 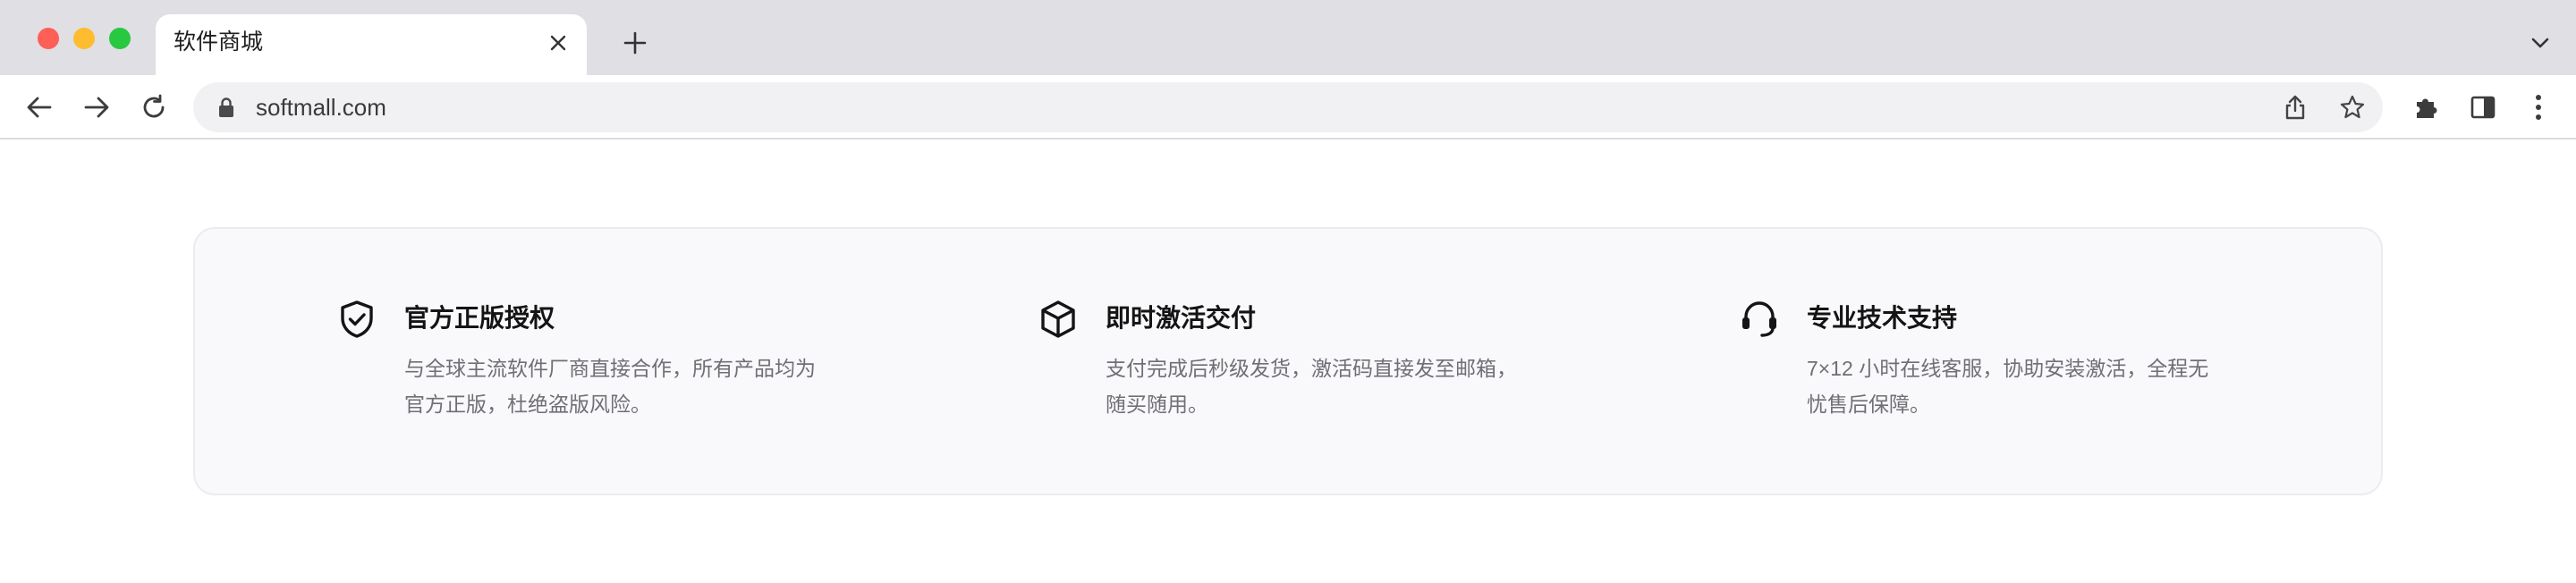 What do you see at coordinates (48, 38) in the screenshot?
I see `window-close-button` at bounding box center [48, 38].